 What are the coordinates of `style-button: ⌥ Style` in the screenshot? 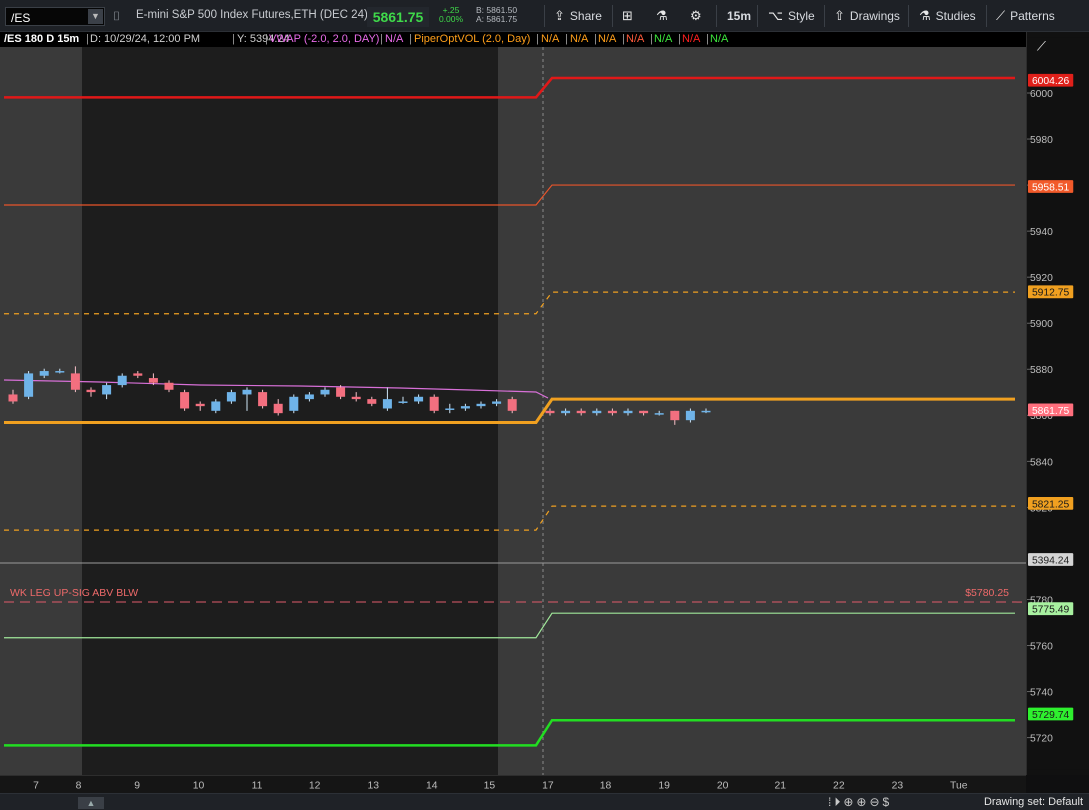 It's located at (791, 16).